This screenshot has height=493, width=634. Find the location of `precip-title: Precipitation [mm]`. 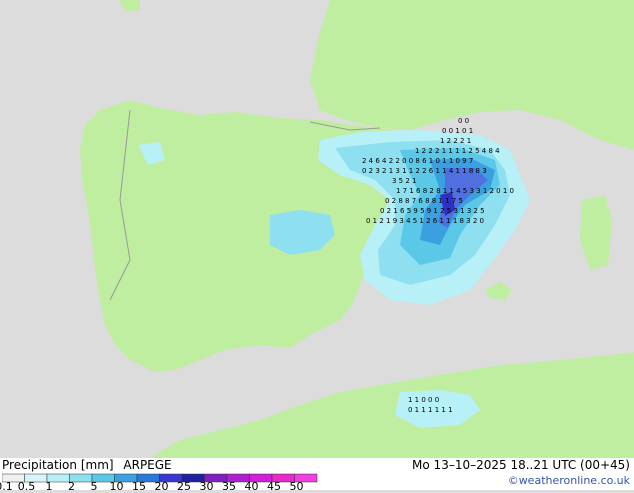

precip-title: Precipitation [mm] is located at coordinates (58, 465).